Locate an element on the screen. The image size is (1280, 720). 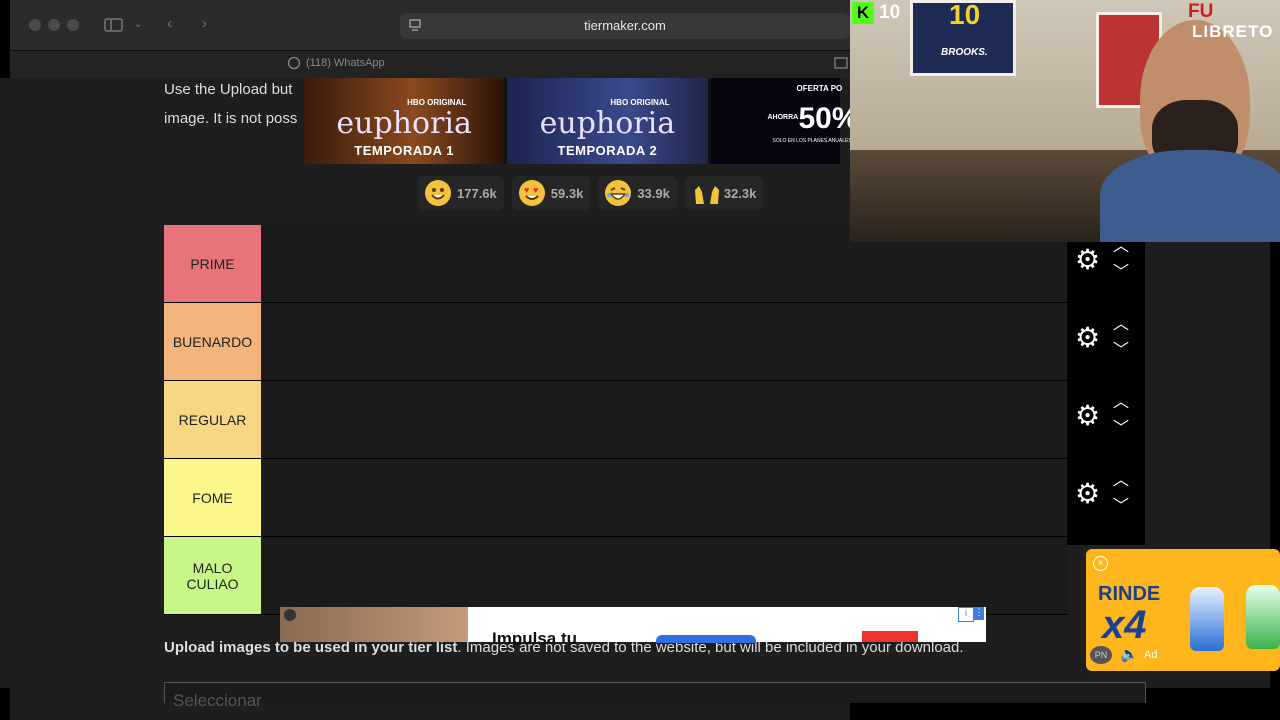
tier-row: FOME is located at coordinates (616, 498).